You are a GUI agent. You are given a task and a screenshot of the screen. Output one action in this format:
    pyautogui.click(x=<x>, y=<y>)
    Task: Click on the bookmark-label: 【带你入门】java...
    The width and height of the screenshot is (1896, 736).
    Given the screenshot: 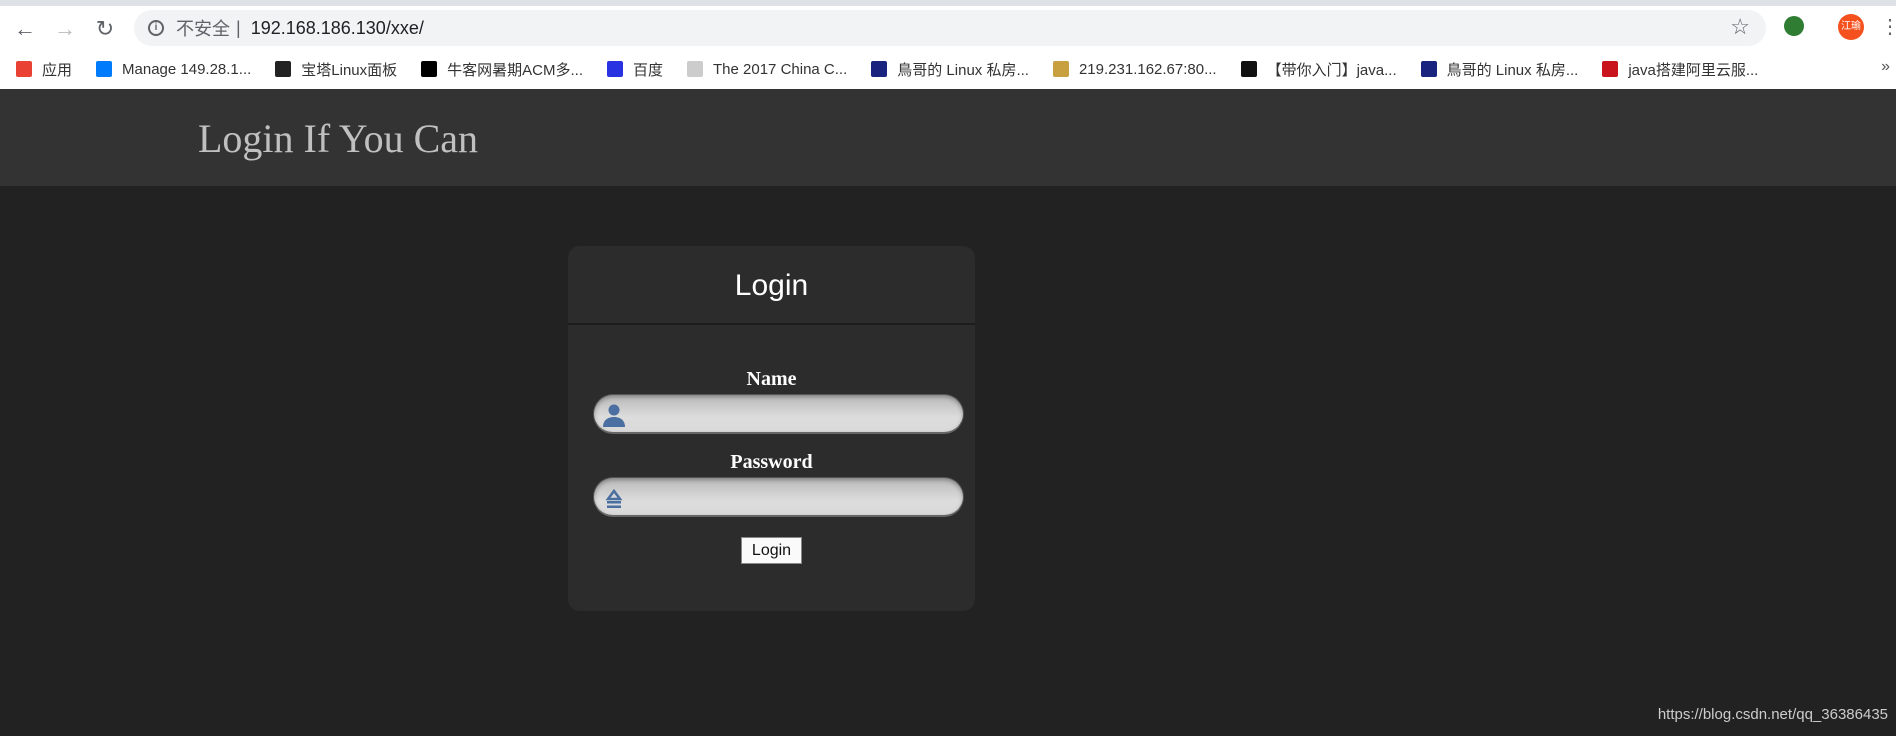 What is the action you would take?
    pyautogui.click(x=1331, y=70)
    